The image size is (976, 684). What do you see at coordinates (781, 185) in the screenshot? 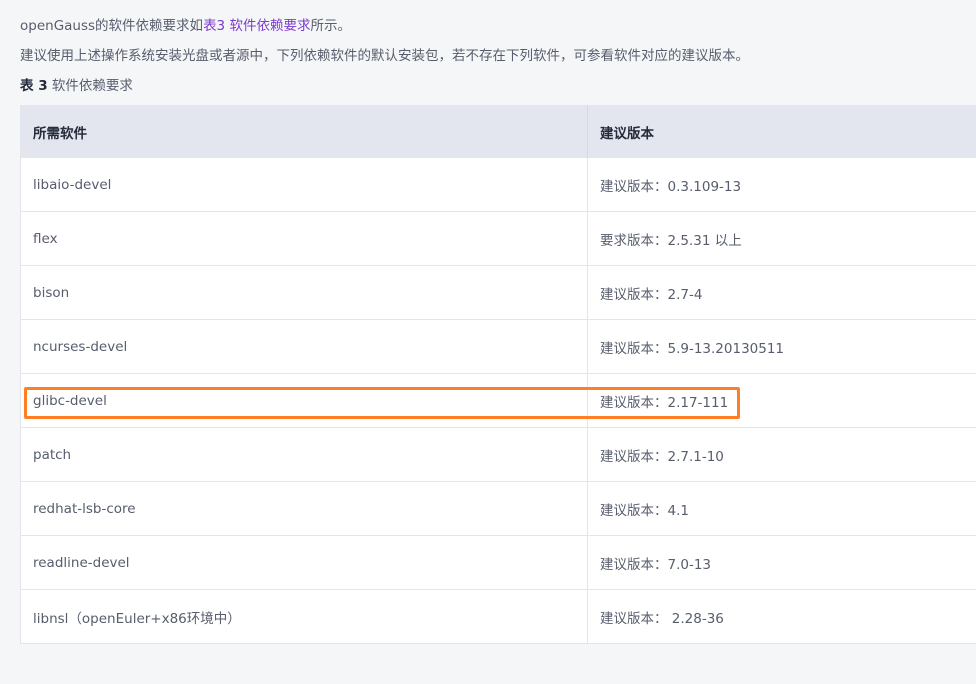
I see `software-version: 建议版本：0.3.109-13` at bounding box center [781, 185].